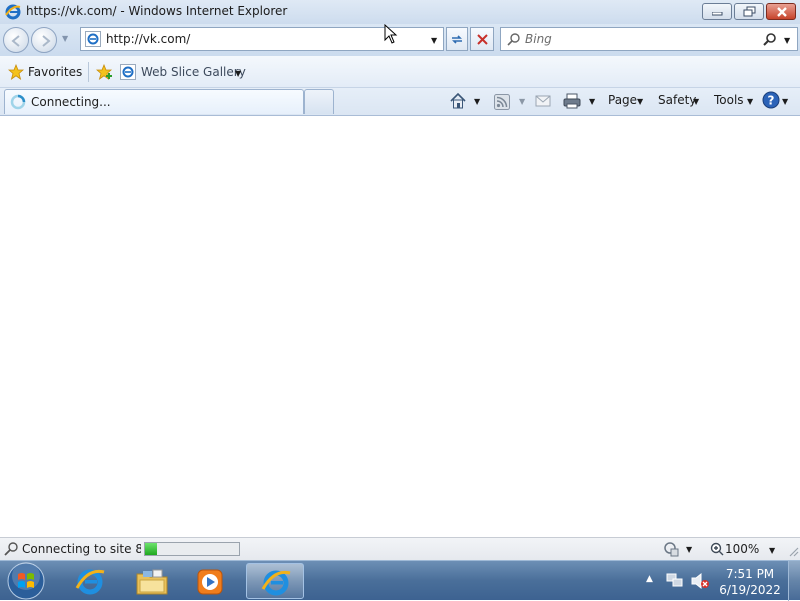  What do you see at coordinates (151, 549) in the screenshot?
I see `progress-fill` at bounding box center [151, 549].